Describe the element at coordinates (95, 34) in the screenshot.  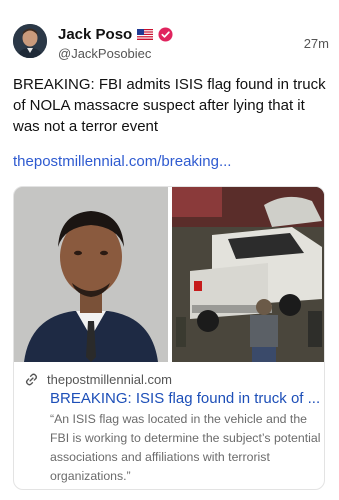
I see `author-name: Jack Poso` at that location.